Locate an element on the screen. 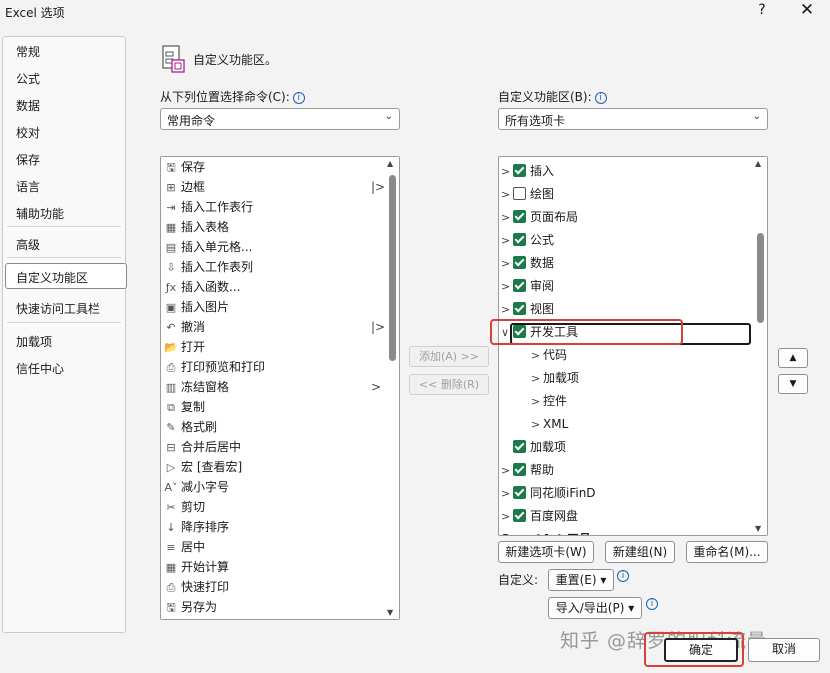 This screenshot has width=830, height=673. ribbon-tab-item: > 审阅 is located at coordinates (527, 286).